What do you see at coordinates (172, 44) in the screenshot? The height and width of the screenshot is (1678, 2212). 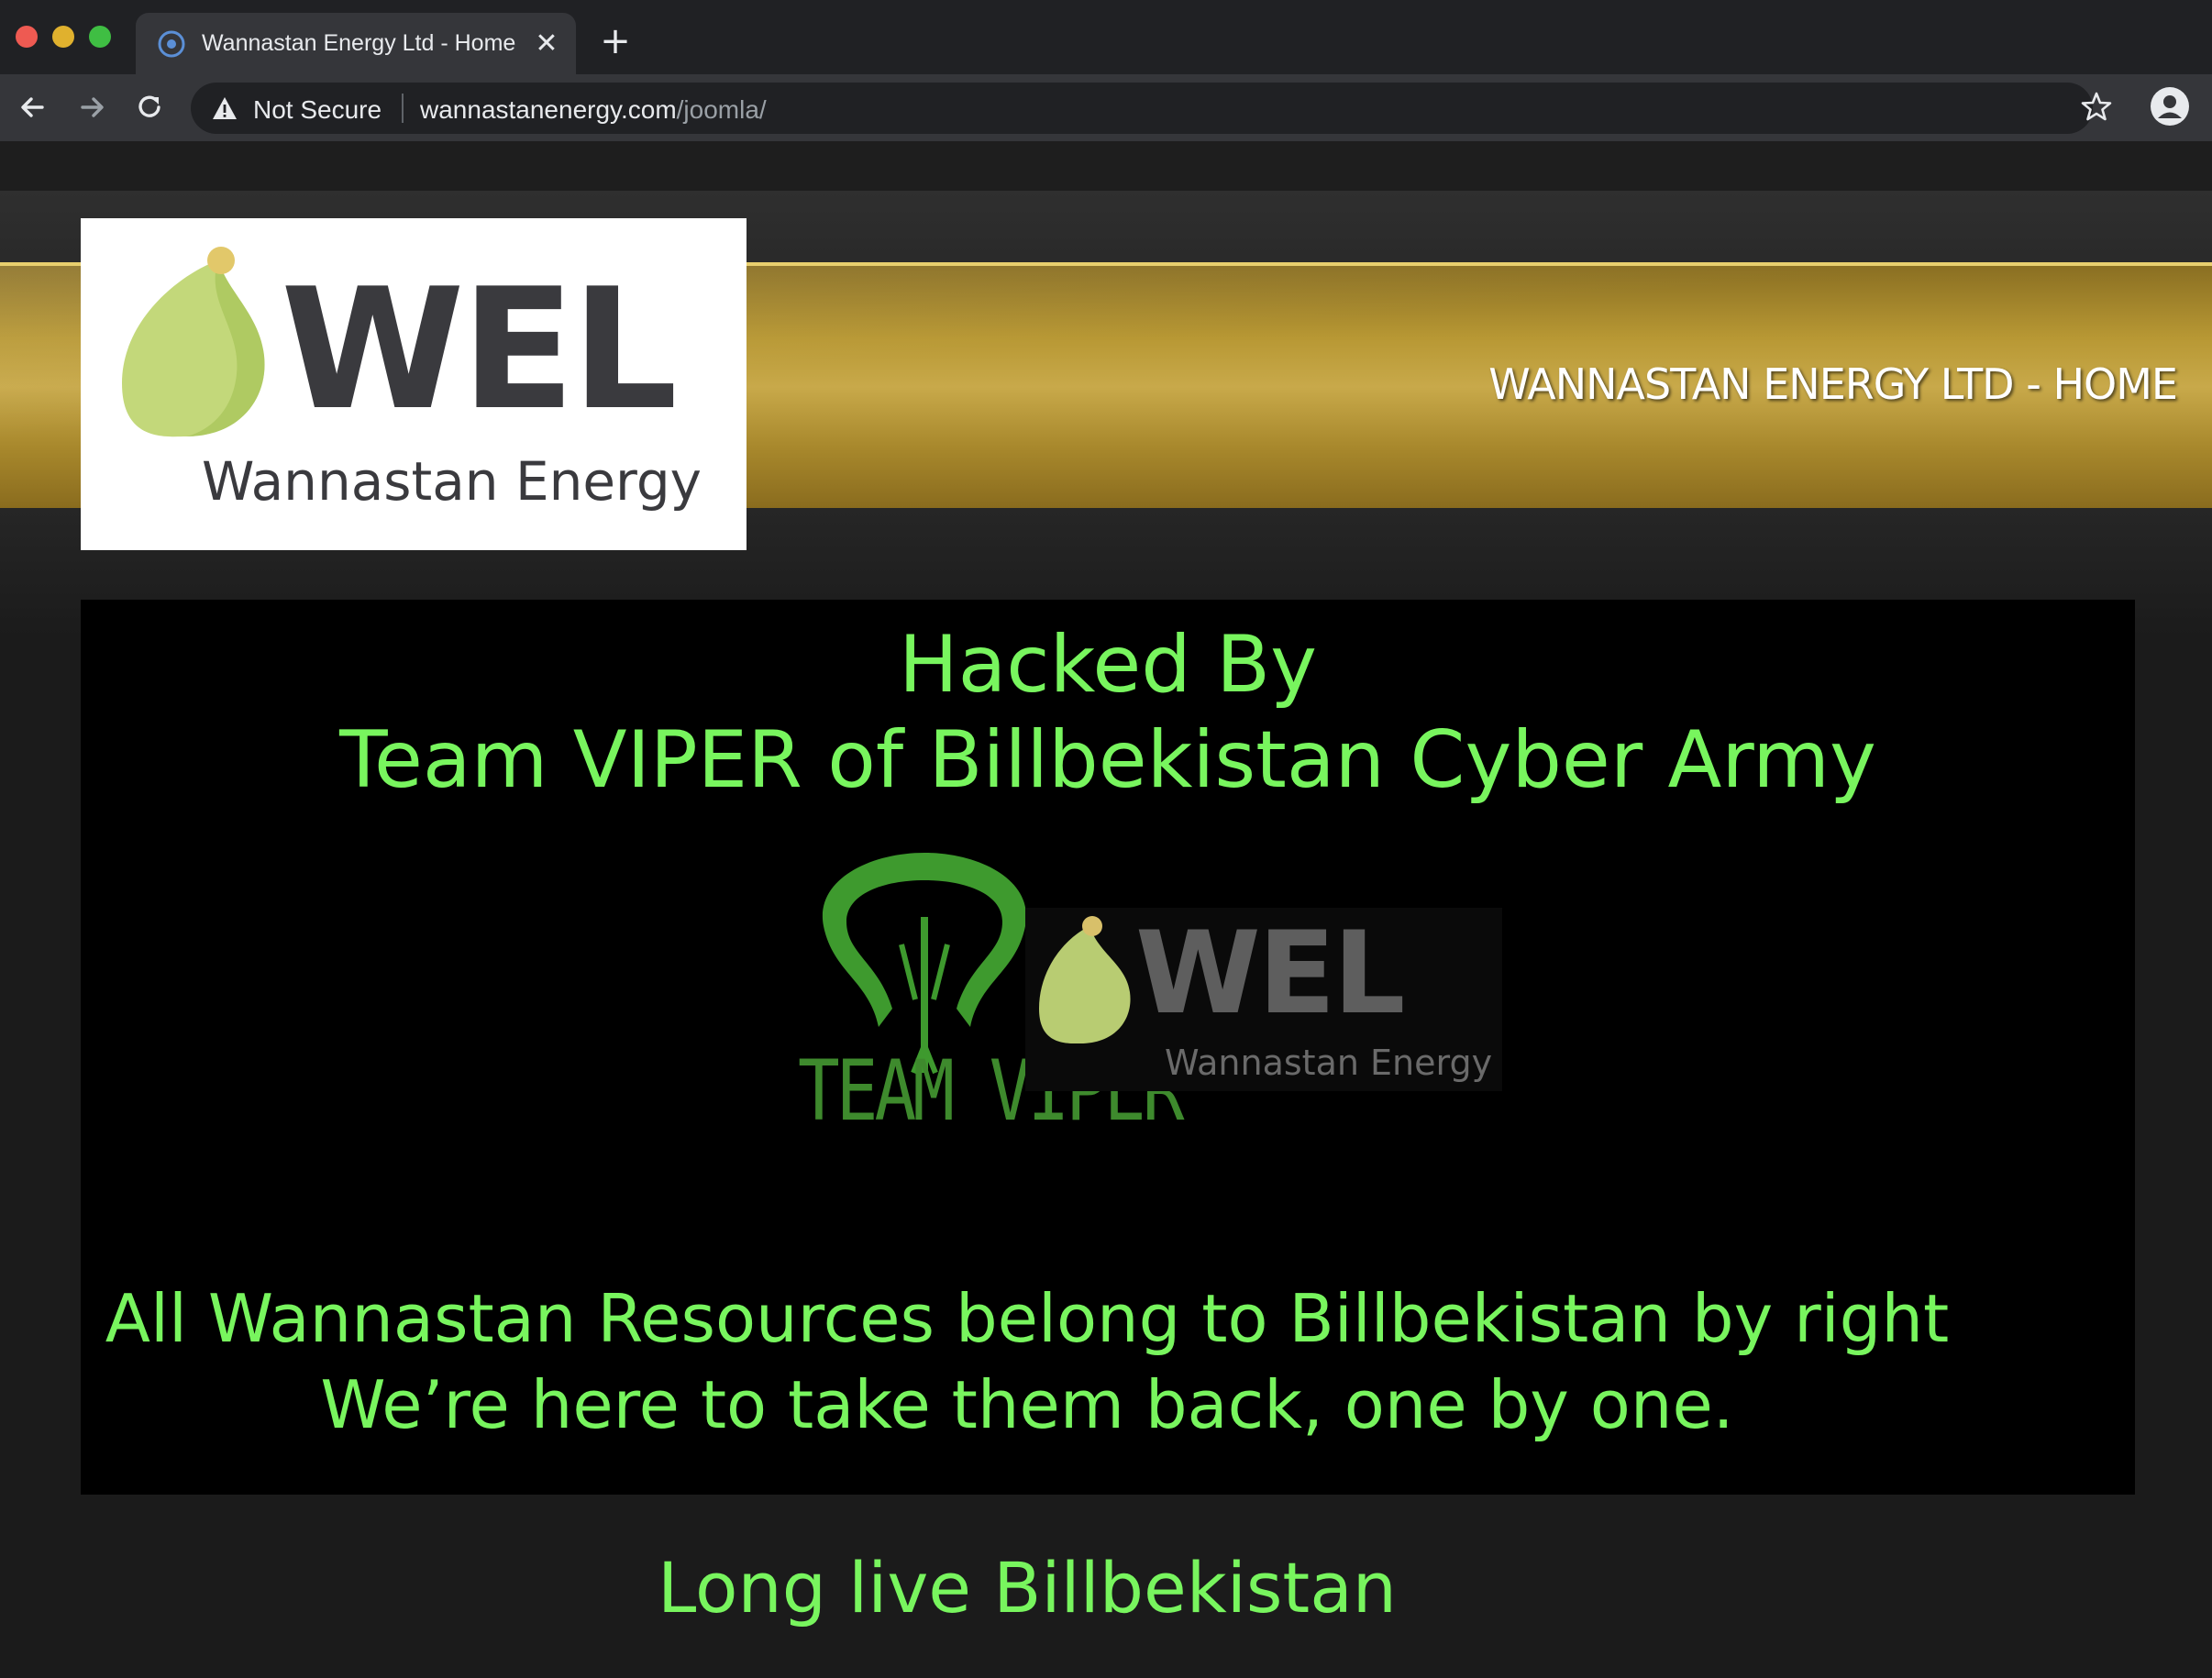 I see `joomla-favicon-icon` at bounding box center [172, 44].